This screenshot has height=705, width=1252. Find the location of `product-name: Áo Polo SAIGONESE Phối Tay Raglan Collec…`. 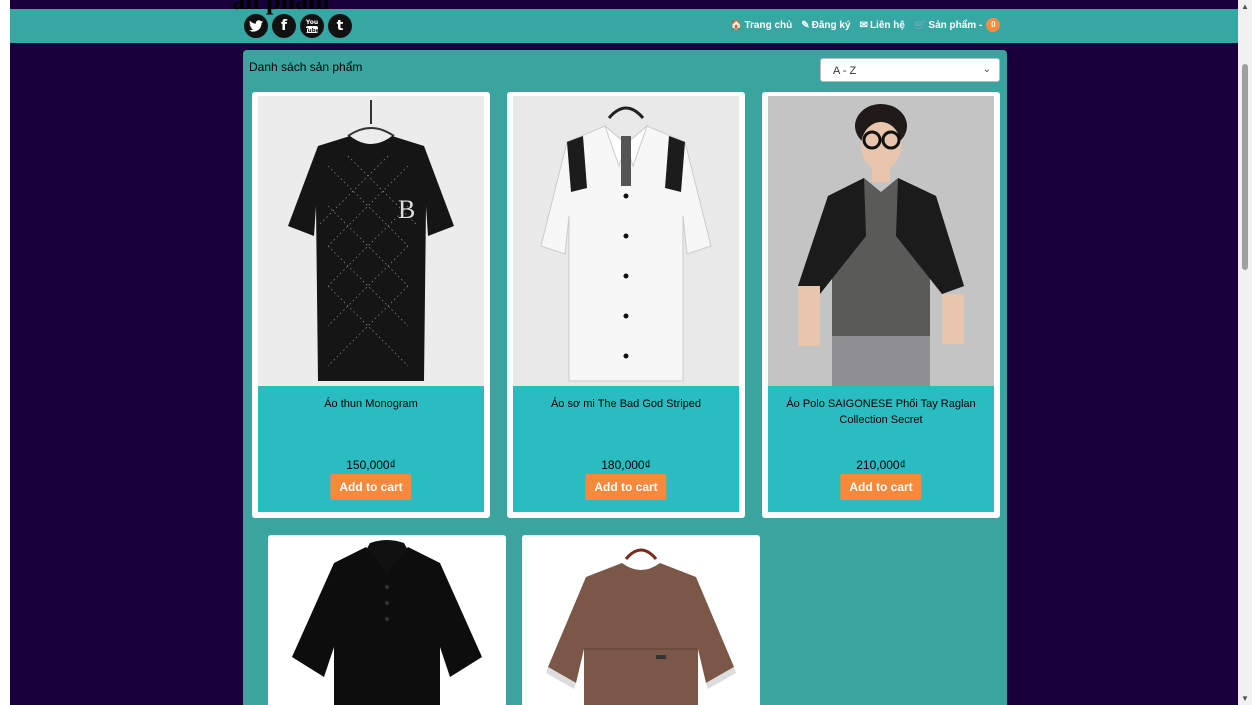

product-name: Áo Polo SAIGONESE Phối Tay Raglan Collec… is located at coordinates (881, 412).